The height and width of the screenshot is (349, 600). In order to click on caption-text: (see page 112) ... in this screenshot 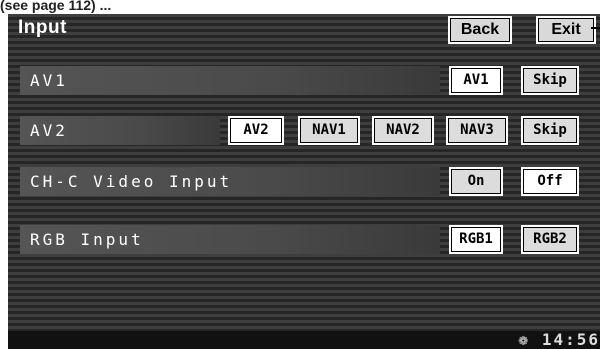, I will do `click(56, 6)`.